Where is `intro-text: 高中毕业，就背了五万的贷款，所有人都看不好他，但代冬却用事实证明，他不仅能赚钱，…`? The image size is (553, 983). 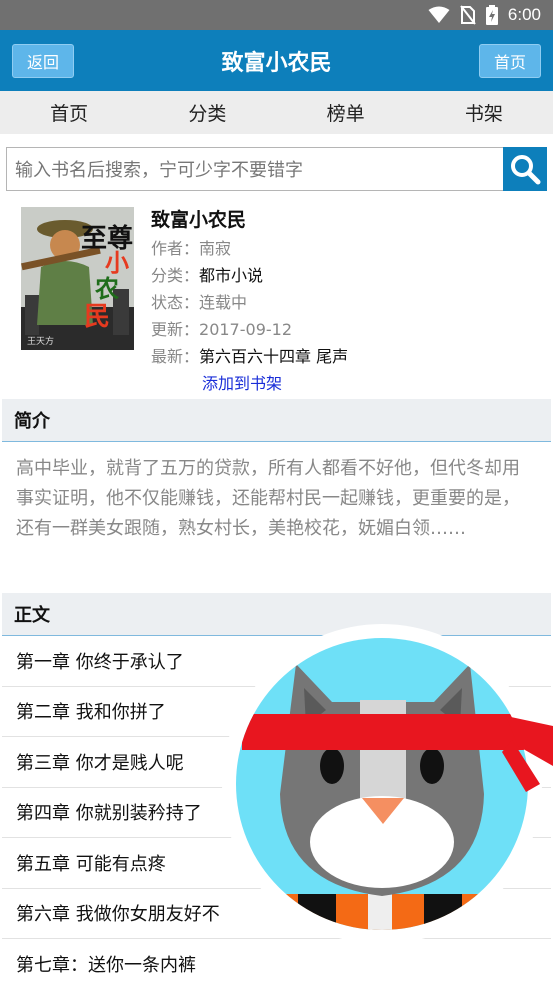 intro-text: 高中毕业，就背了五万的贷款，所有人都看不好他，但代冬却用事实证明，他不仅能赚钱，… is located at coordinates (268, 498).